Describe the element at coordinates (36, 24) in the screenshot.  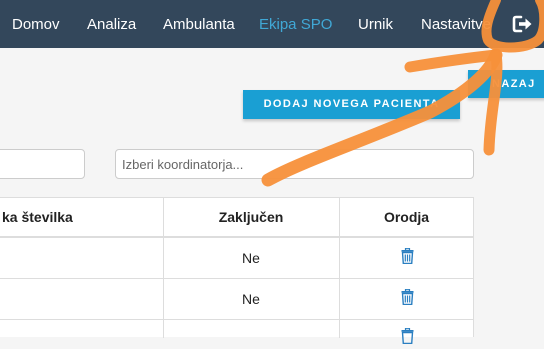
I see `nav-domov: Domov` at that location.